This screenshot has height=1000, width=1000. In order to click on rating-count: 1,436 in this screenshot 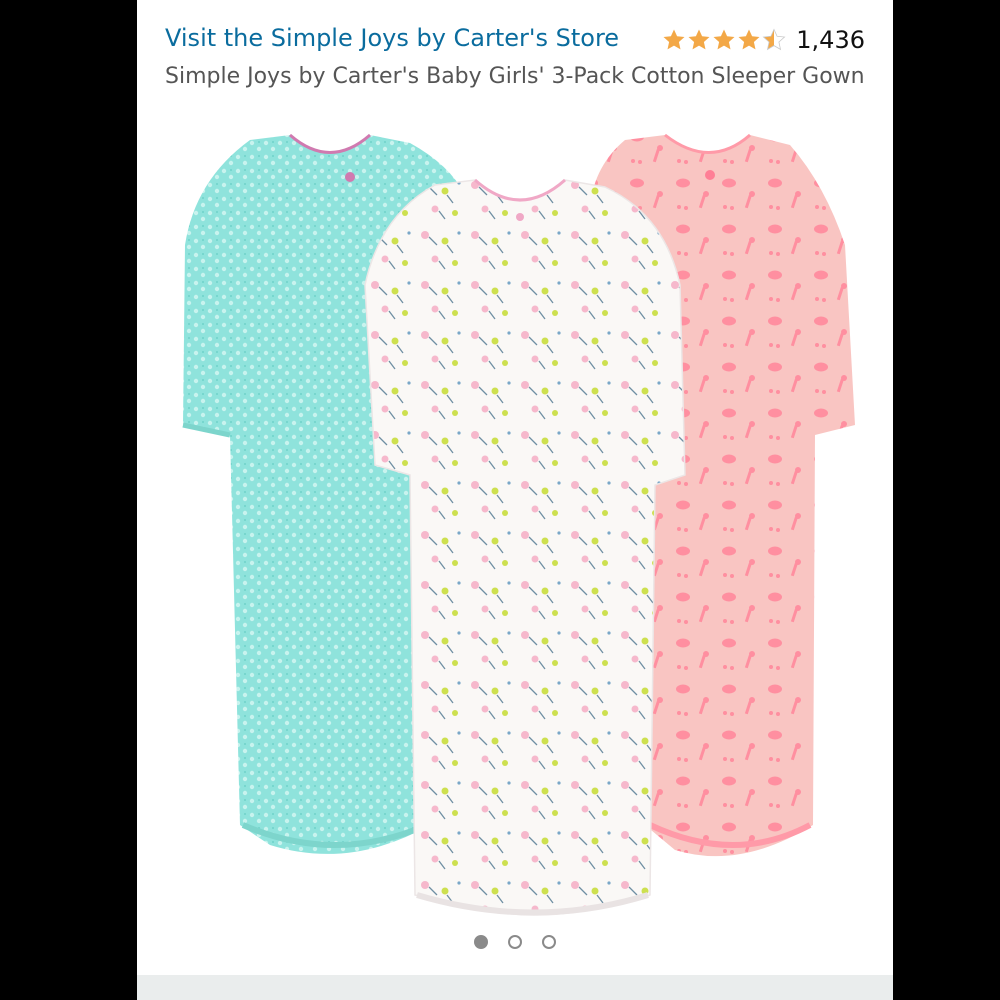, I will do `click(830, 40)`.